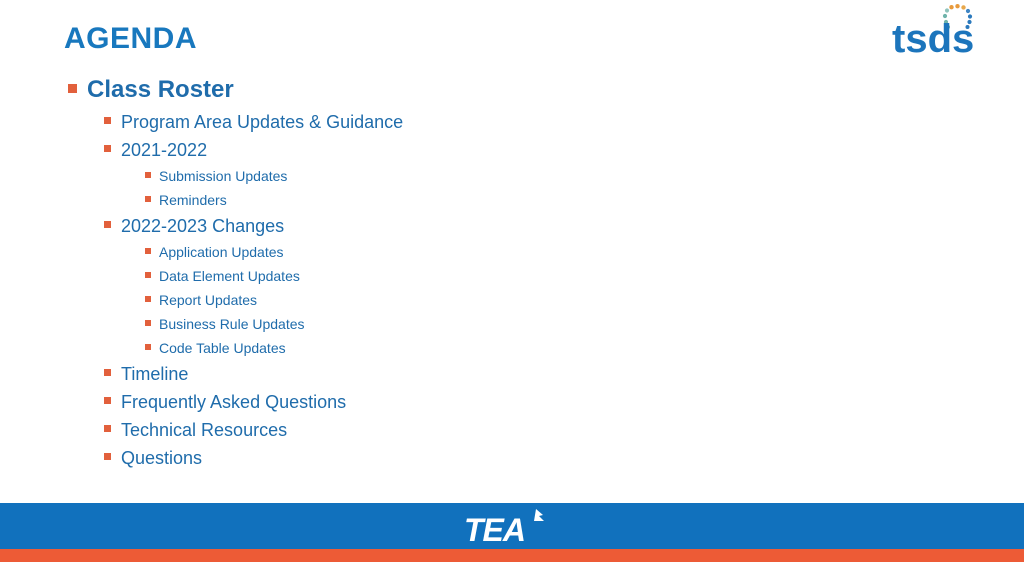 This screenshot has width=1024, height=576. Describe the element at coordinates (223, 176) in the screenshot. I see `list-item-label: Submission Updates` at that location.